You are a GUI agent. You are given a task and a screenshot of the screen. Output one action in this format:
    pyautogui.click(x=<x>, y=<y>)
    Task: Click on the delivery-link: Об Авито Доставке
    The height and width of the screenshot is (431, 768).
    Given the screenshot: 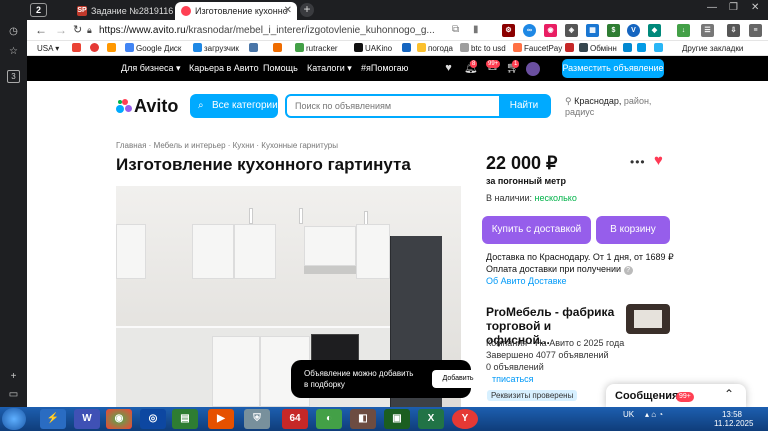 What is the action you would take?
    pyautogui.click(x=580, y=281)
    